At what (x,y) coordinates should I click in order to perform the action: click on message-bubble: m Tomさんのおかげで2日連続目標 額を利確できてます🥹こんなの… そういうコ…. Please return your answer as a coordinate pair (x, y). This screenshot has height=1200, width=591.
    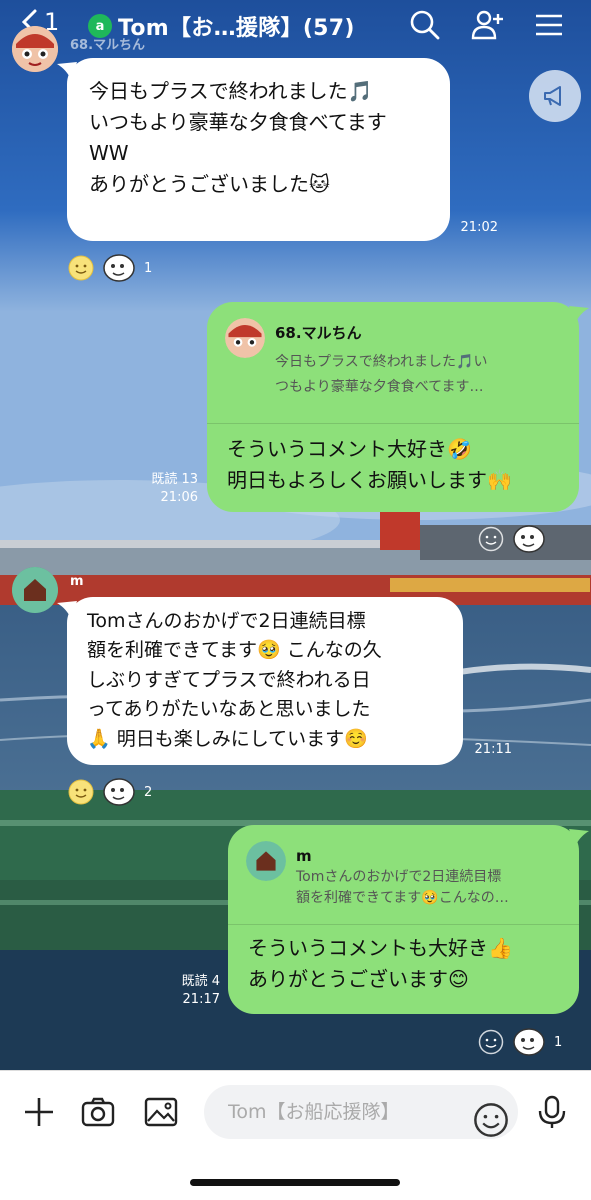
    Looking at the image, I should click on (408, 919).